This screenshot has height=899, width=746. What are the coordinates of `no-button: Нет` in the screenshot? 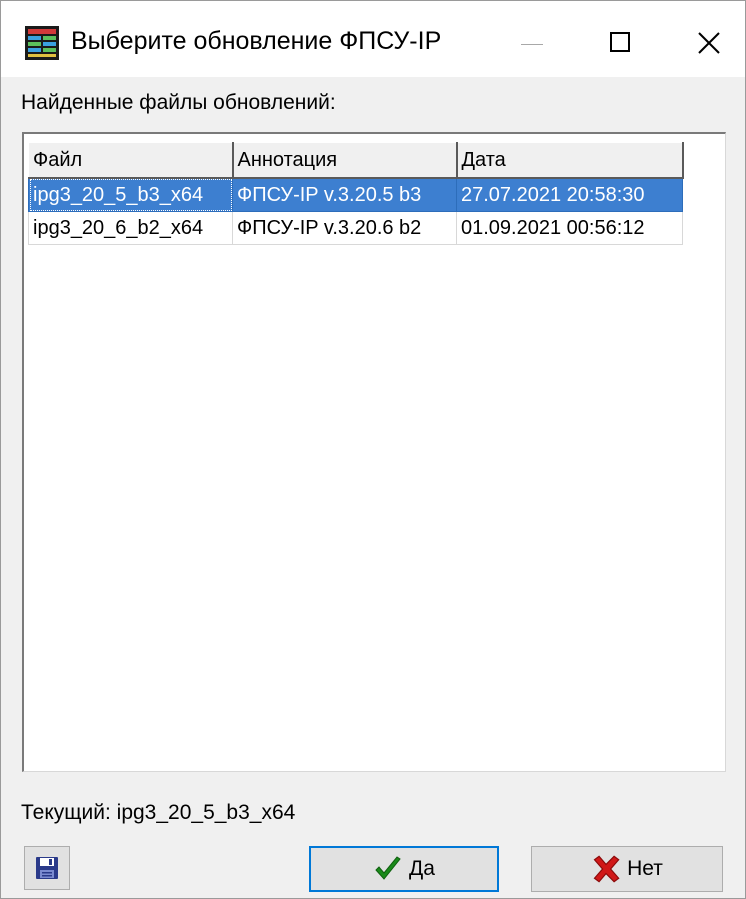 It's located at (627, 869).